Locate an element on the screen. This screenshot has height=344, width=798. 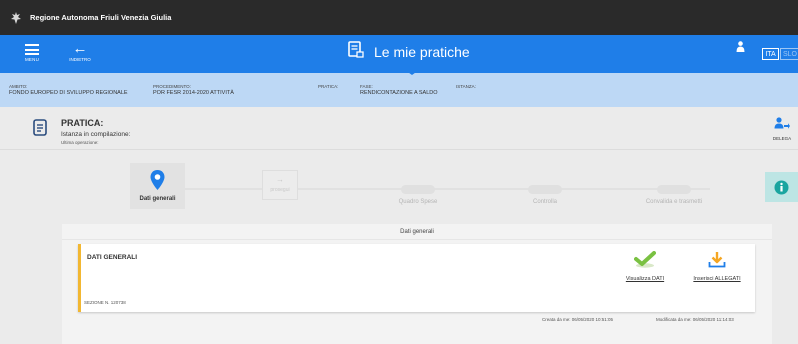
pratica-status: Istanza in compilazione: is located at coordinates (96, 134).